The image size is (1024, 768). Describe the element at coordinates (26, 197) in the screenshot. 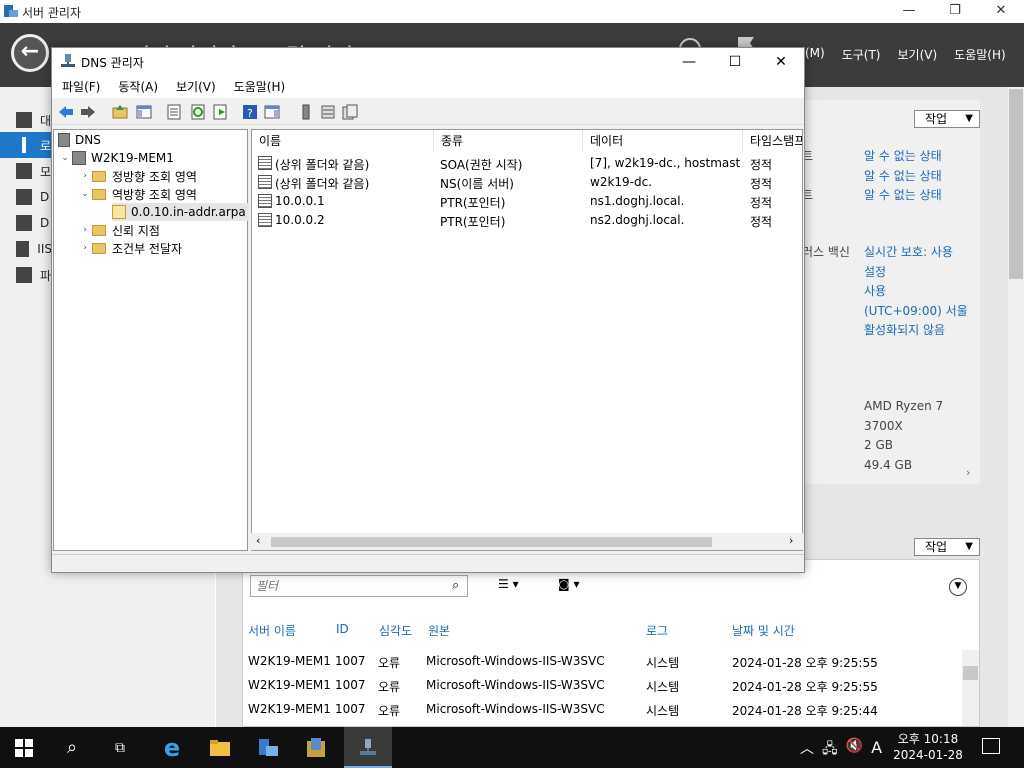

I see `sidebar-item-ad: D` at that location.